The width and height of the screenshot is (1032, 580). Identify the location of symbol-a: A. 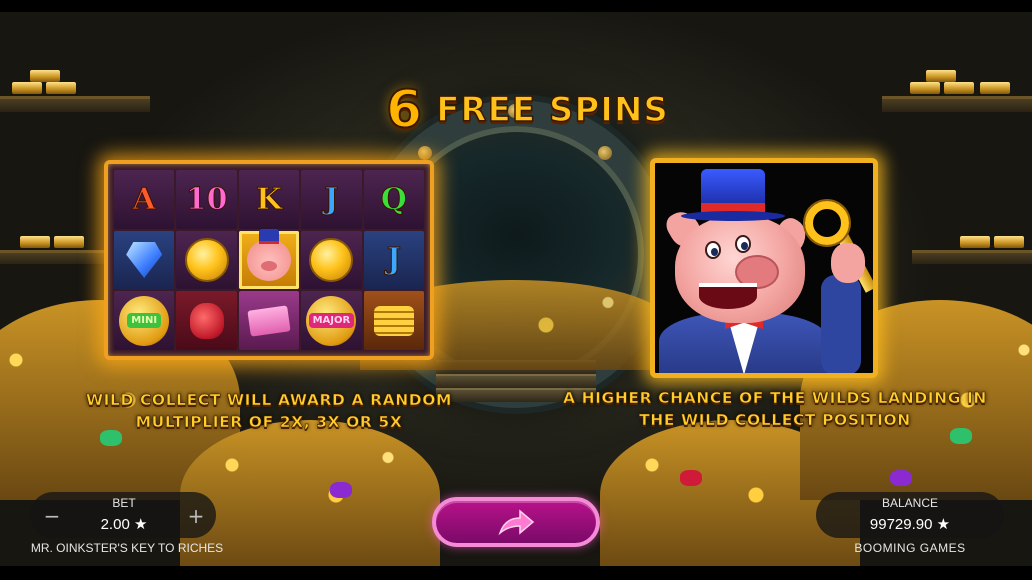
(144, 199).